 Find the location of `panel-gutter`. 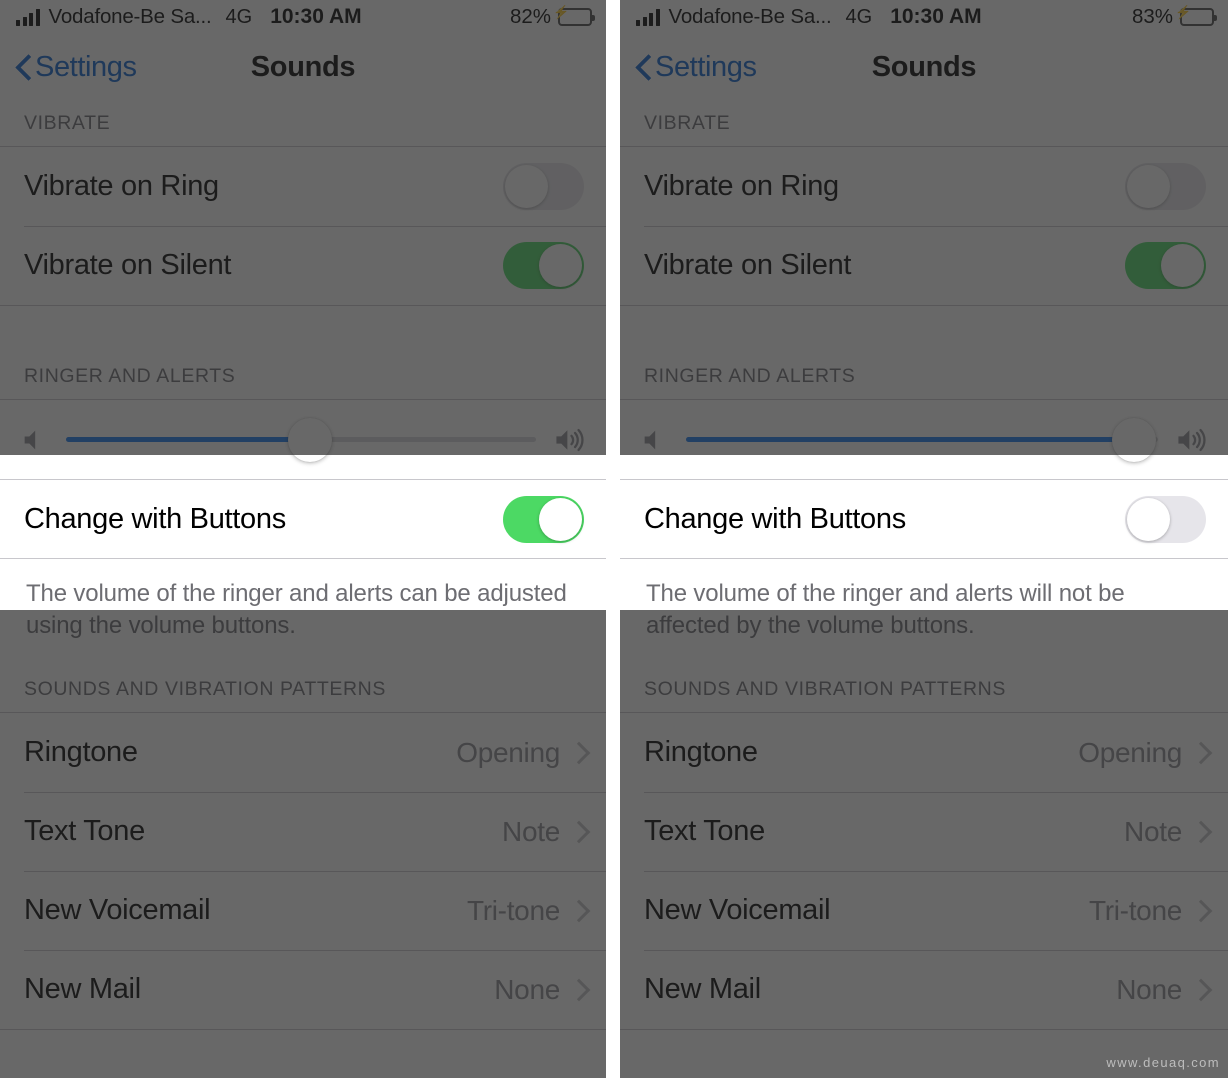

panel-gutter is located at coordinates (613, 539).